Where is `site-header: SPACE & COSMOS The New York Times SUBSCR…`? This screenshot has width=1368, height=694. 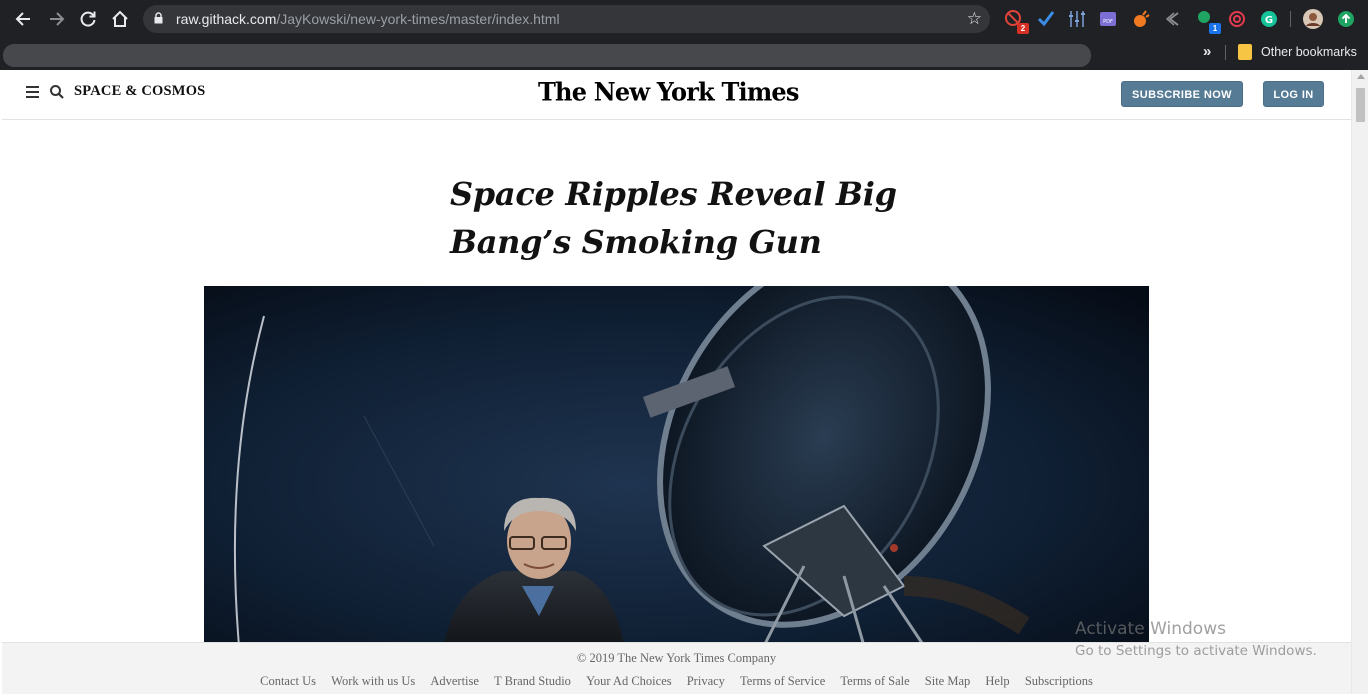
site-header: SPACE & COSMOS The New York Times SUBSCR… is located at coordinates (676, 95).